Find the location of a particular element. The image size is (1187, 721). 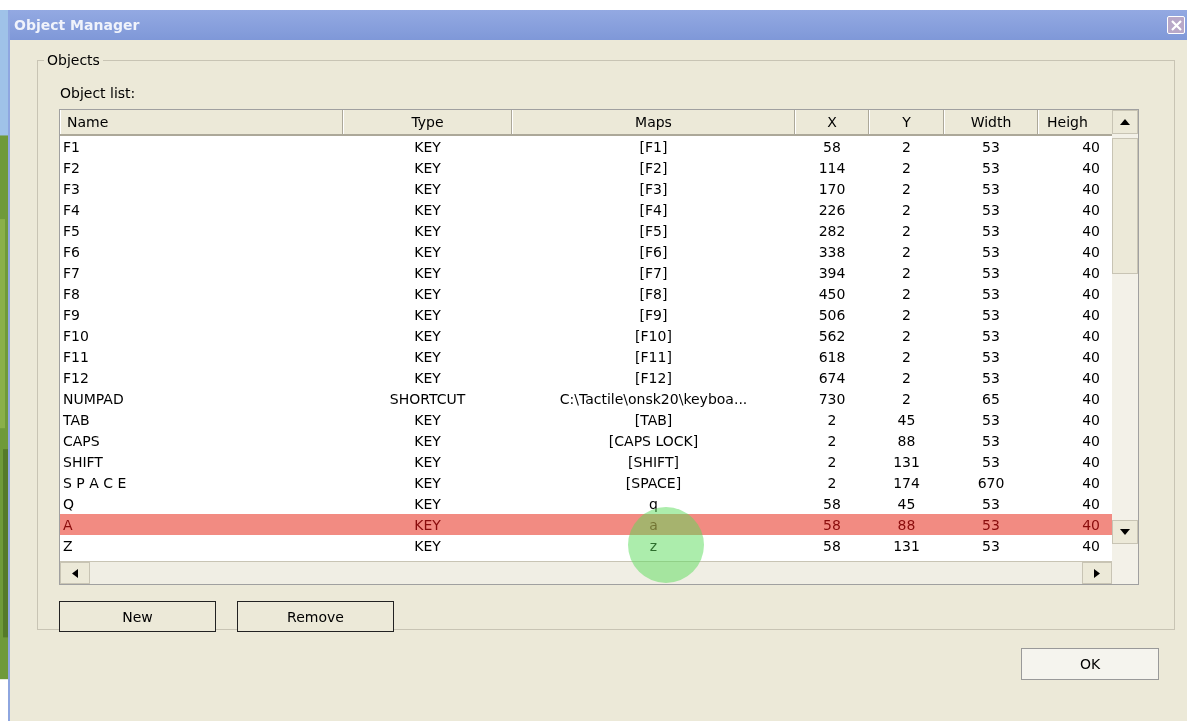

table-cell-text: [F12] is located at coordinates (653, 377).